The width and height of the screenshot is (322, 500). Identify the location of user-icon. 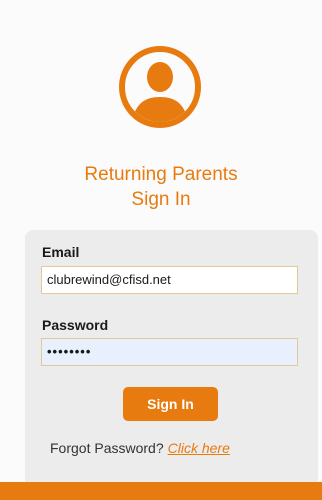
(160, 87).